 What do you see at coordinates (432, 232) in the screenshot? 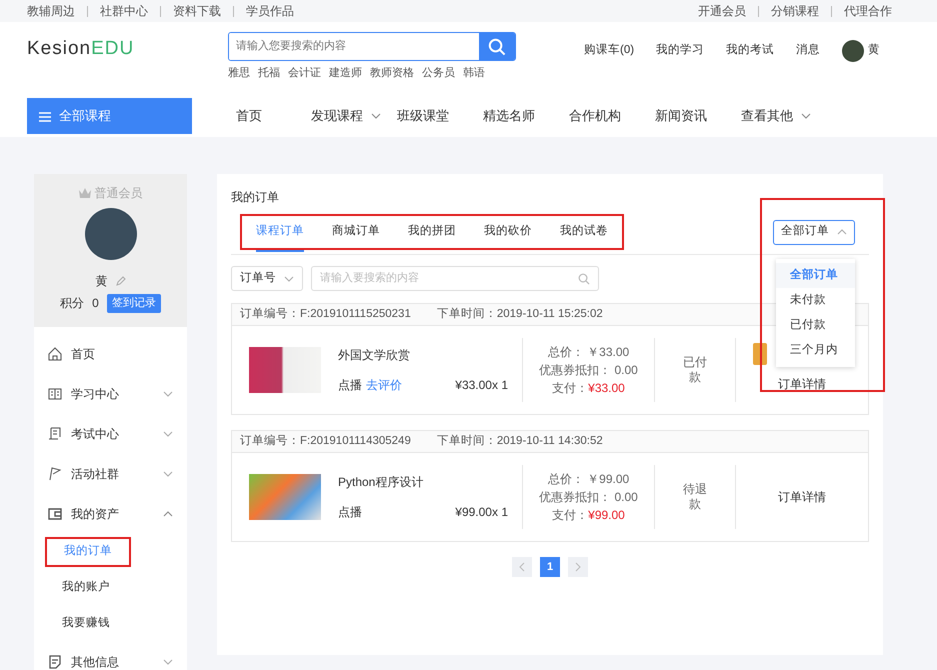
I see `tab: 我的拼团` at bounding box center [432, 232].